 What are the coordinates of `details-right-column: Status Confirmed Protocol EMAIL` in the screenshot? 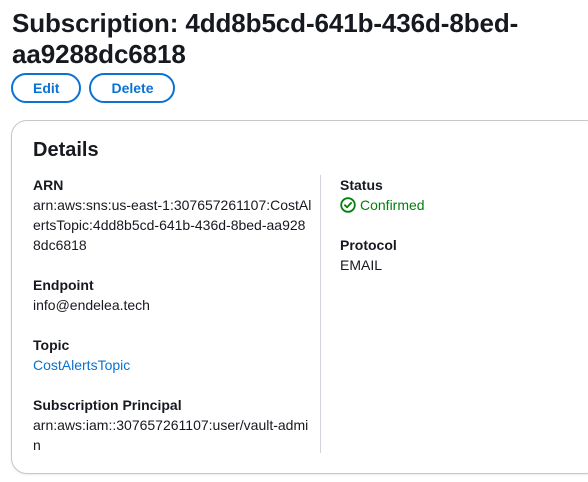 It's located at (460, 235).